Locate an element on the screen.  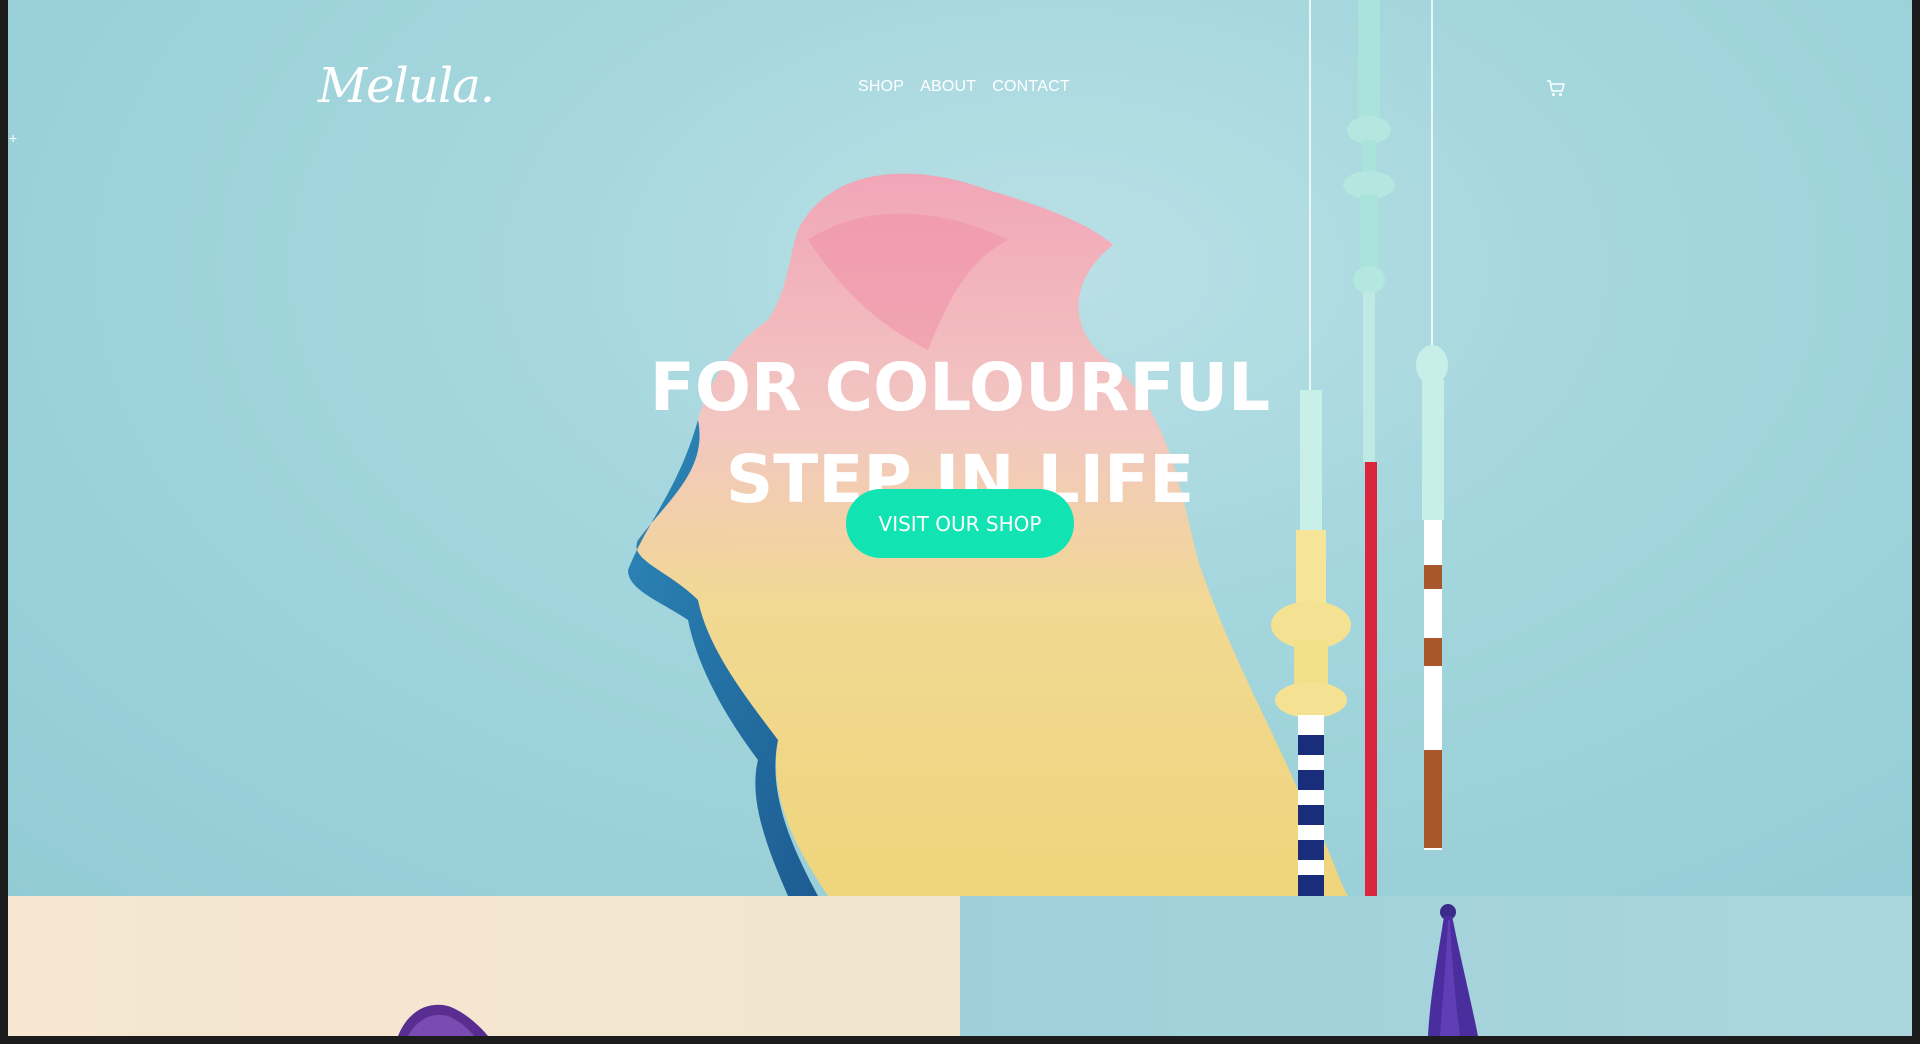
cart-icon is located at coordinates (1556, 88).